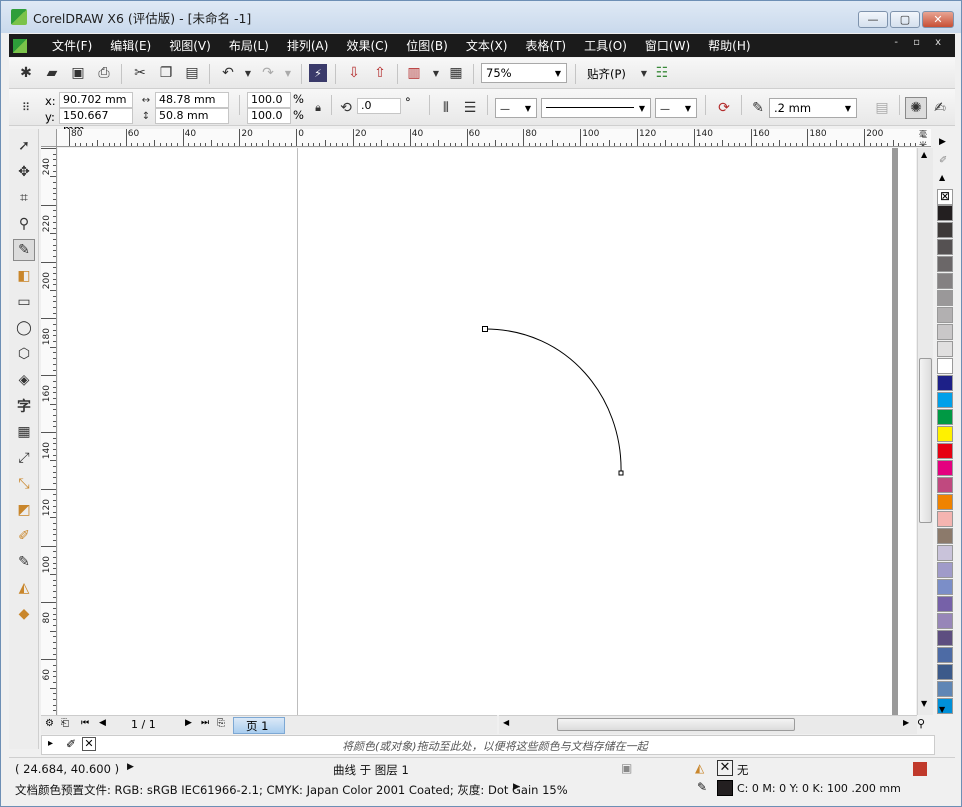 The height and width of the screenshot is (807, 962). What do you see at coordinates (905, 19) in the screenshot?
I see `maximize-button: ▢` at bounding box center [905, 19].